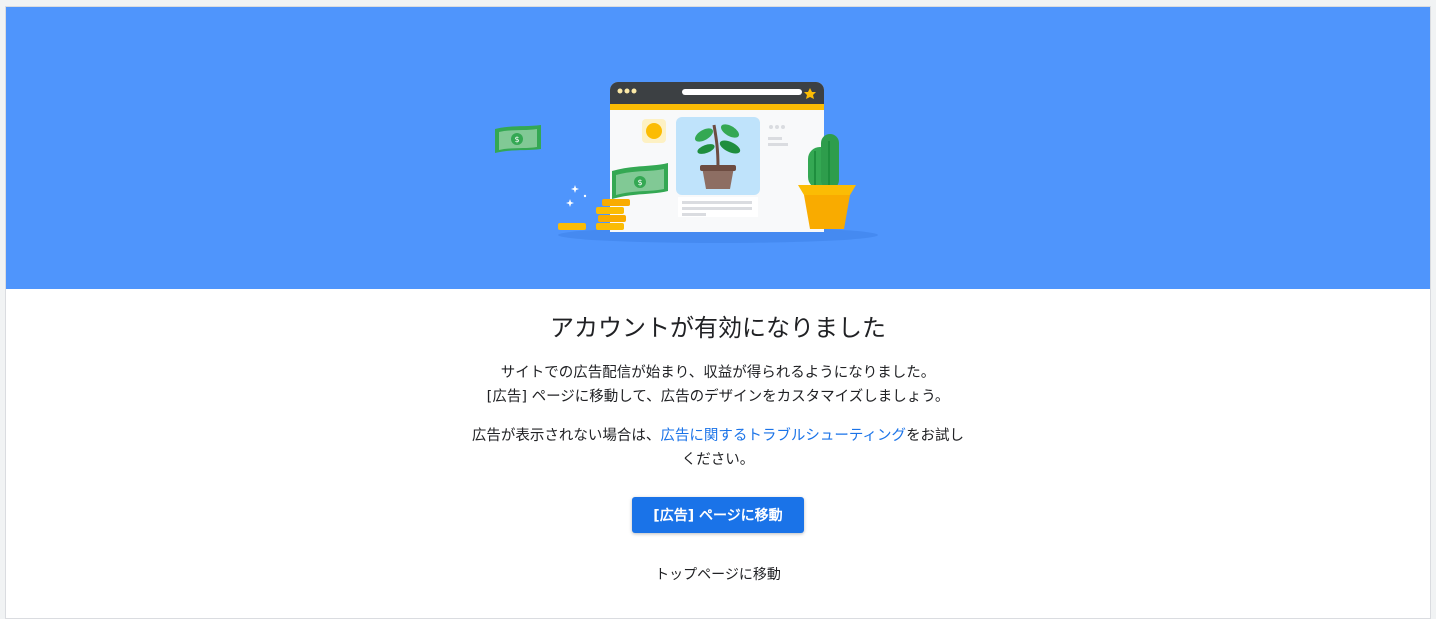 This screenshot has height=619, width=1436. What do you see at coordinates (566, 436) in the screenshot?
I see `troubleshooting-prefix: 広告が表示されない場合は、` at bounding box center [566, 436].